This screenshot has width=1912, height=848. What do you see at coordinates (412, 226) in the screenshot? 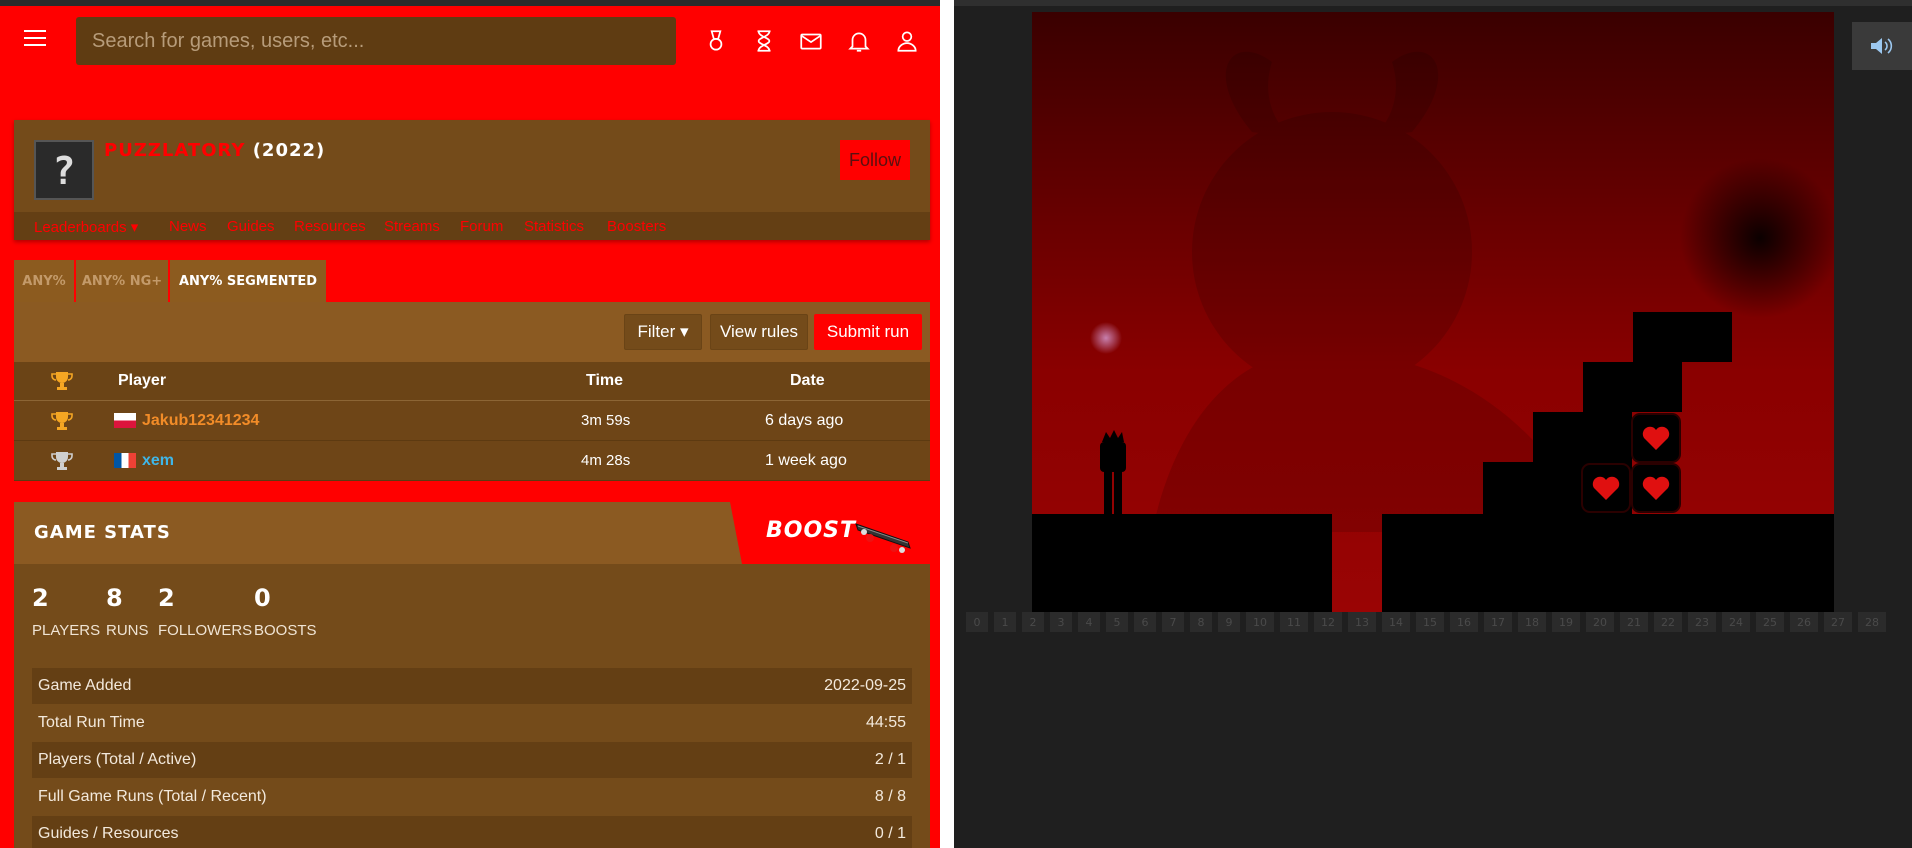
I see `nav-streams: Streams` at bounding box center [412, 226].